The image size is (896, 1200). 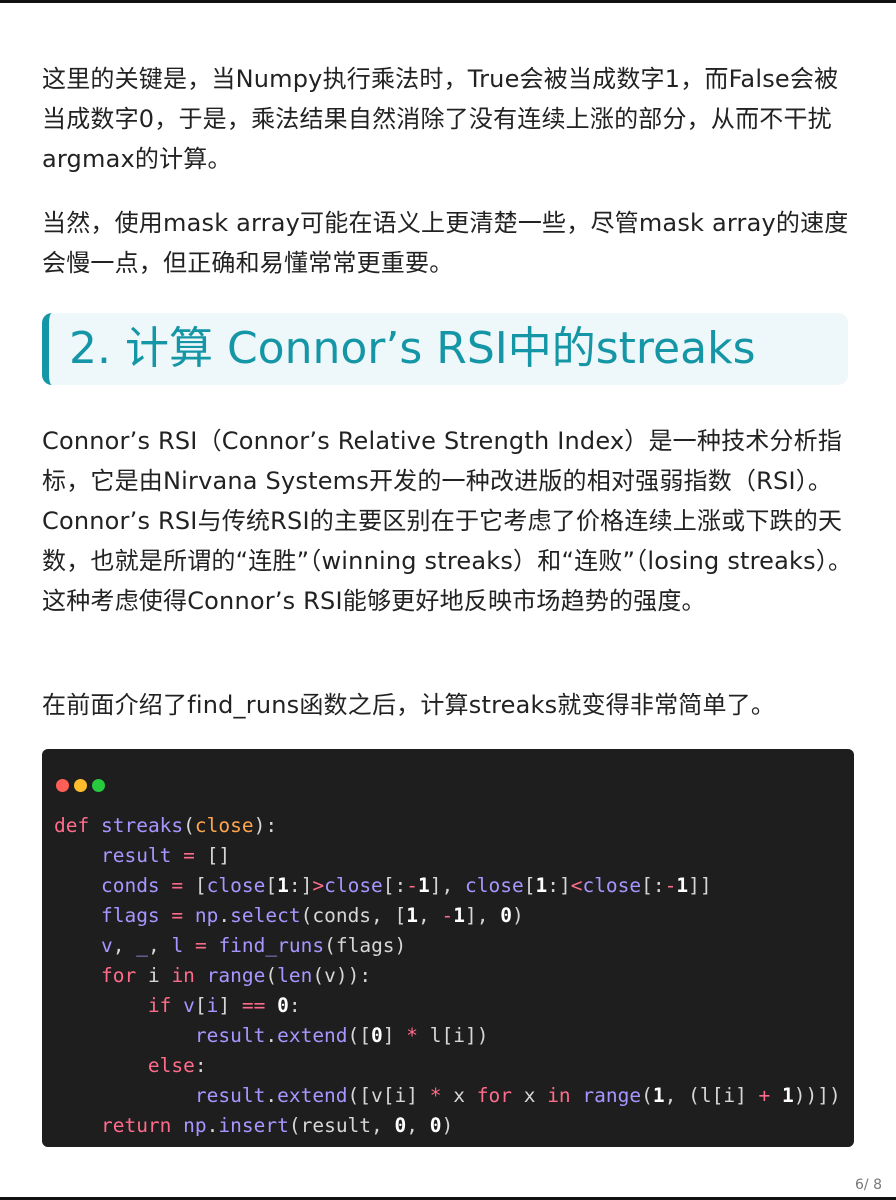 I want to click on section-heading: 2. 计算 Connor’s RSI中的streaks, so click(x=445, y=349).